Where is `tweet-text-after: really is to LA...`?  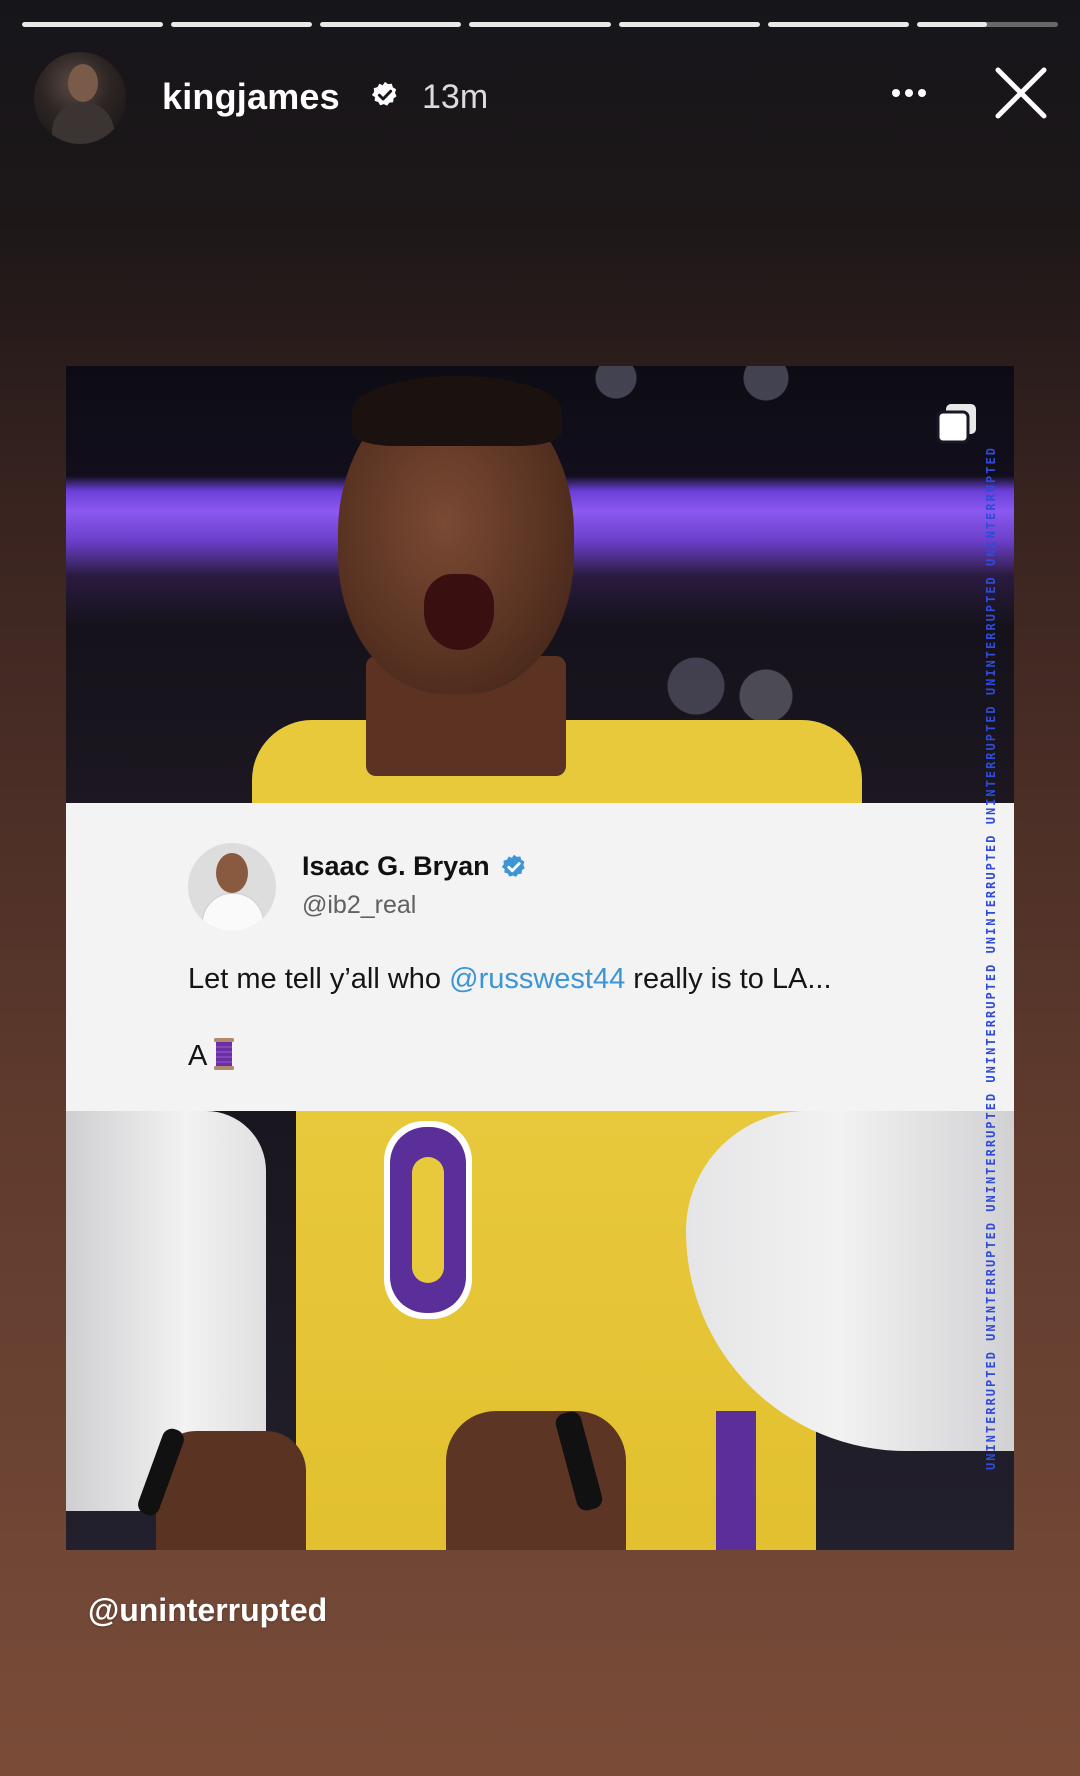
tweet-text-after: really is to LA... is located at coordinates (728, 979).